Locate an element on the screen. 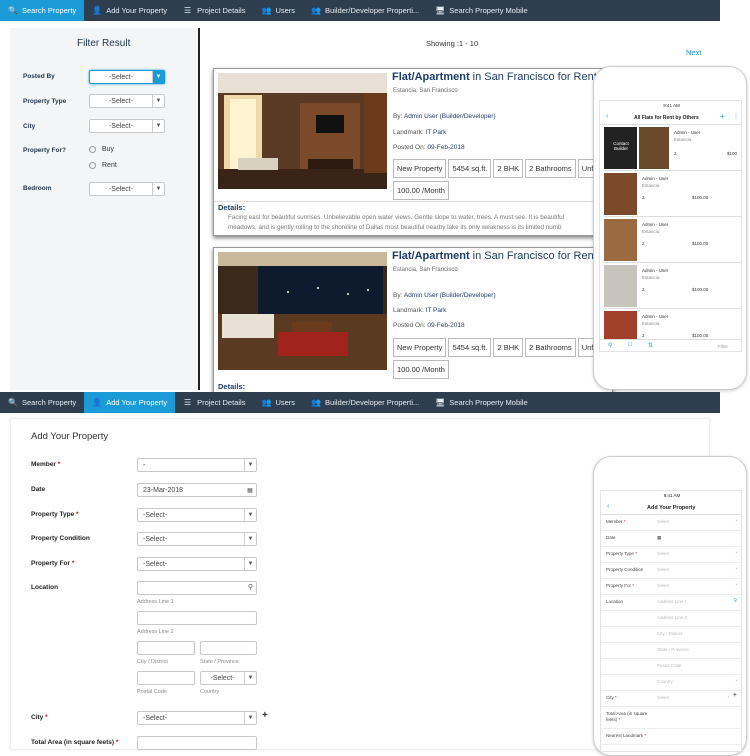 The image size is (750, 756). country-select: -Select- ▼ is located at coordinates (228, 678).